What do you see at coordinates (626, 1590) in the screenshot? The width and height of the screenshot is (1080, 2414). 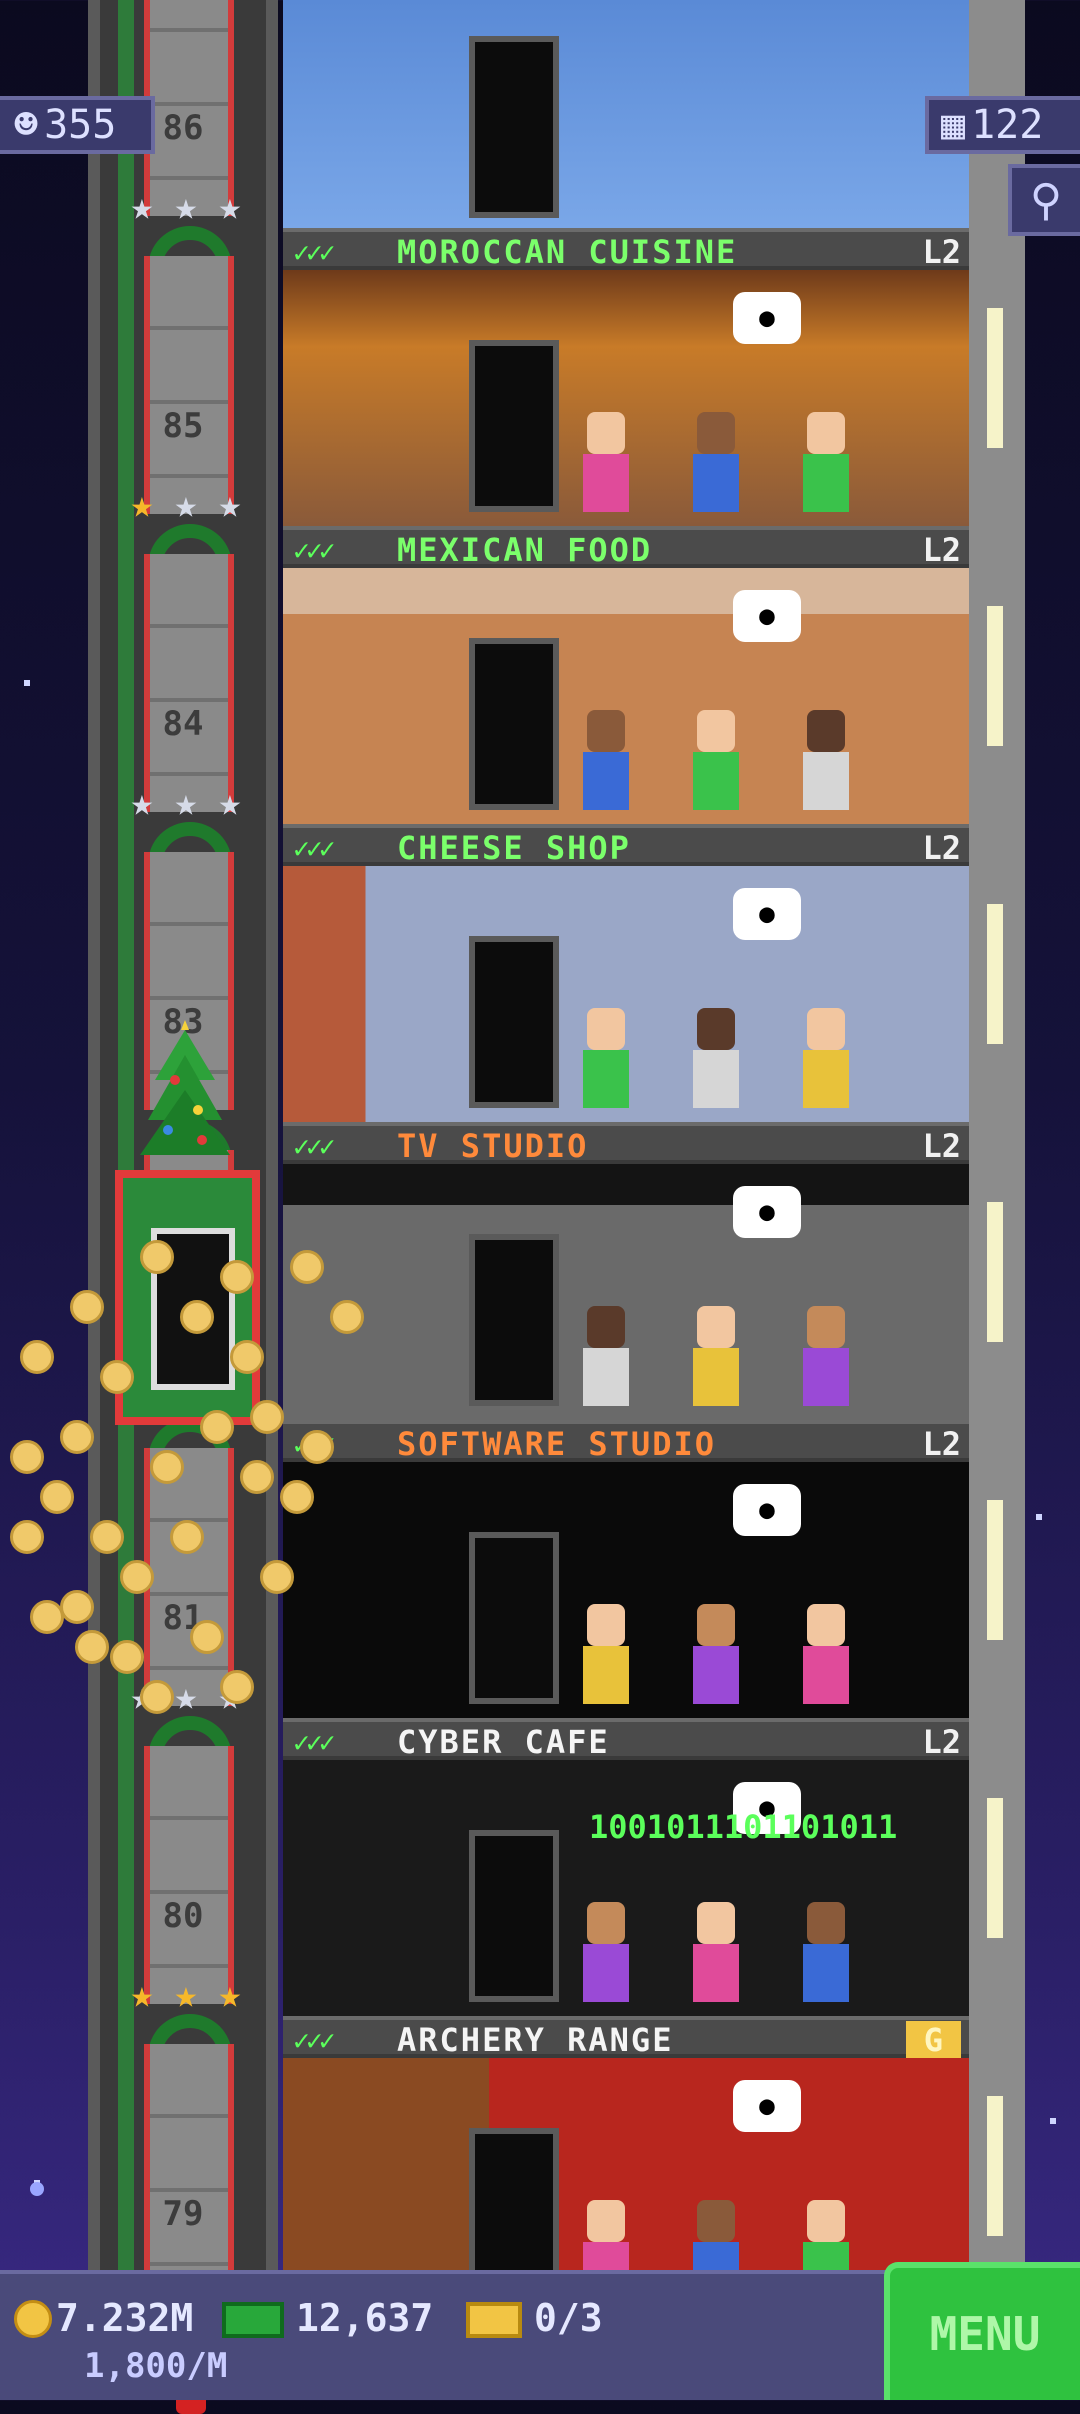 I see `floor-room: ●` at bounding box center [626, 1590].